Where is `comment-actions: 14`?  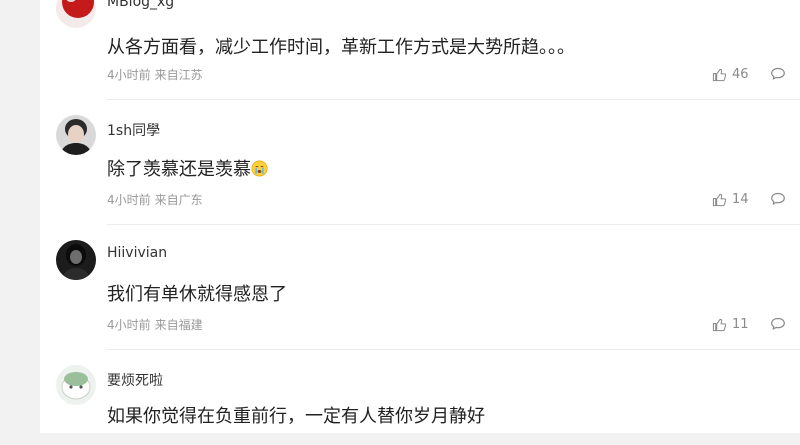 comment-actions: 14 is located at coordinates (749, 199).